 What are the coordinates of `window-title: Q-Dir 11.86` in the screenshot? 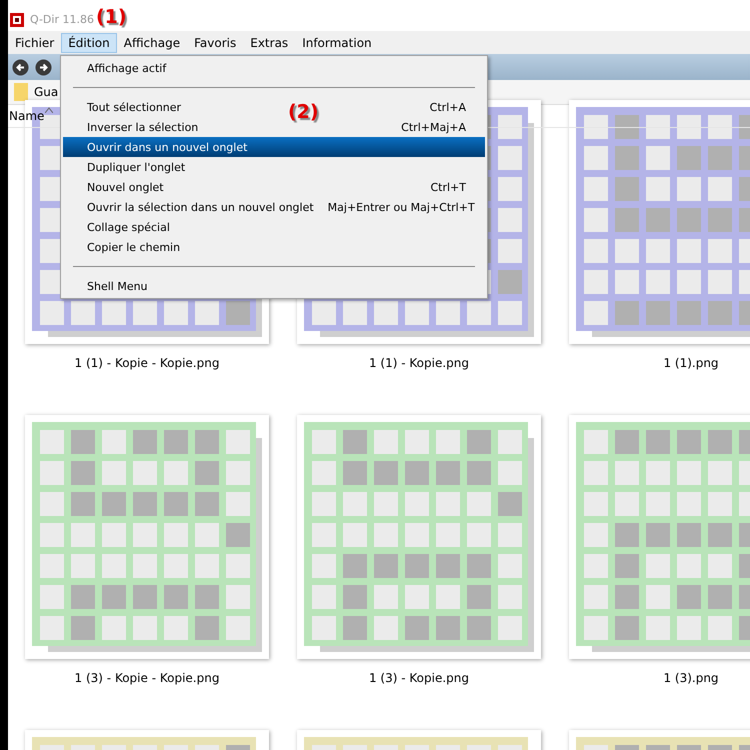 It's located at (62, 19).